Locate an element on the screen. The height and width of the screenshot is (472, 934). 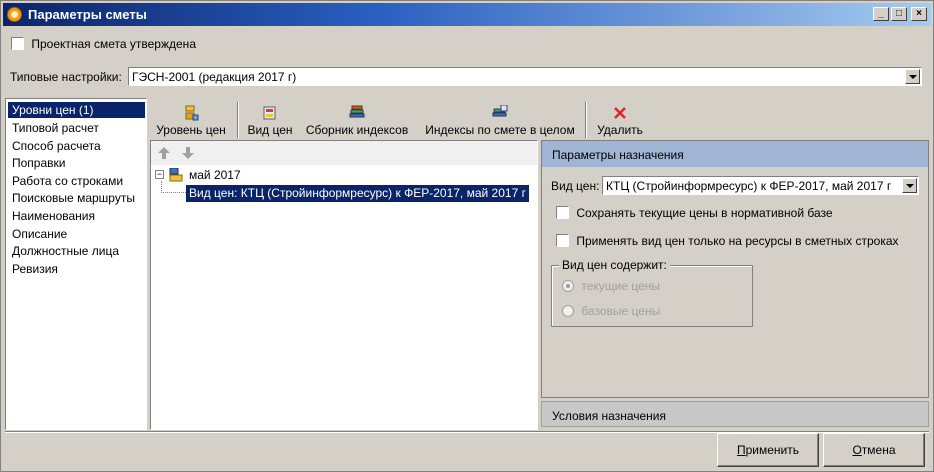
books-icon is located at coordinates (357, 111).